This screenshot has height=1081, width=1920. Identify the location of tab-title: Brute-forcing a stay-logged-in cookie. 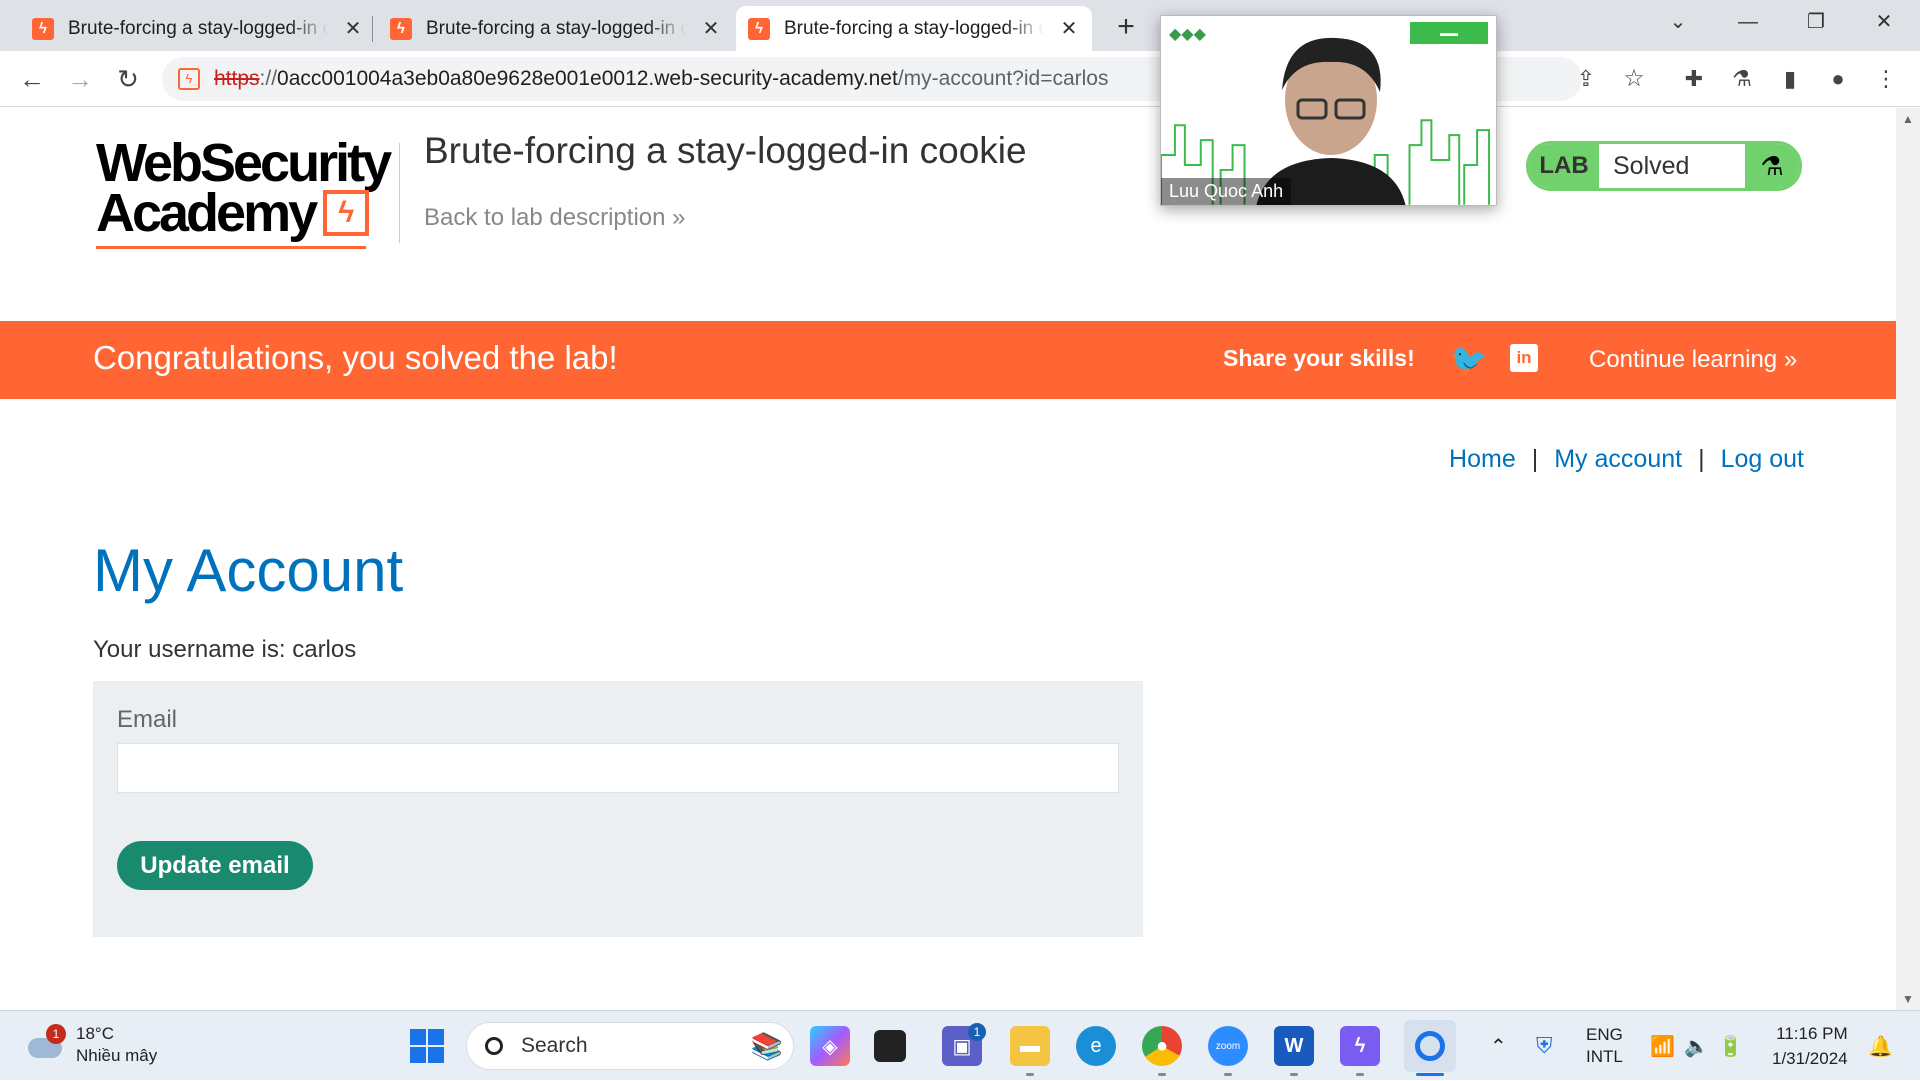
(198, 28).